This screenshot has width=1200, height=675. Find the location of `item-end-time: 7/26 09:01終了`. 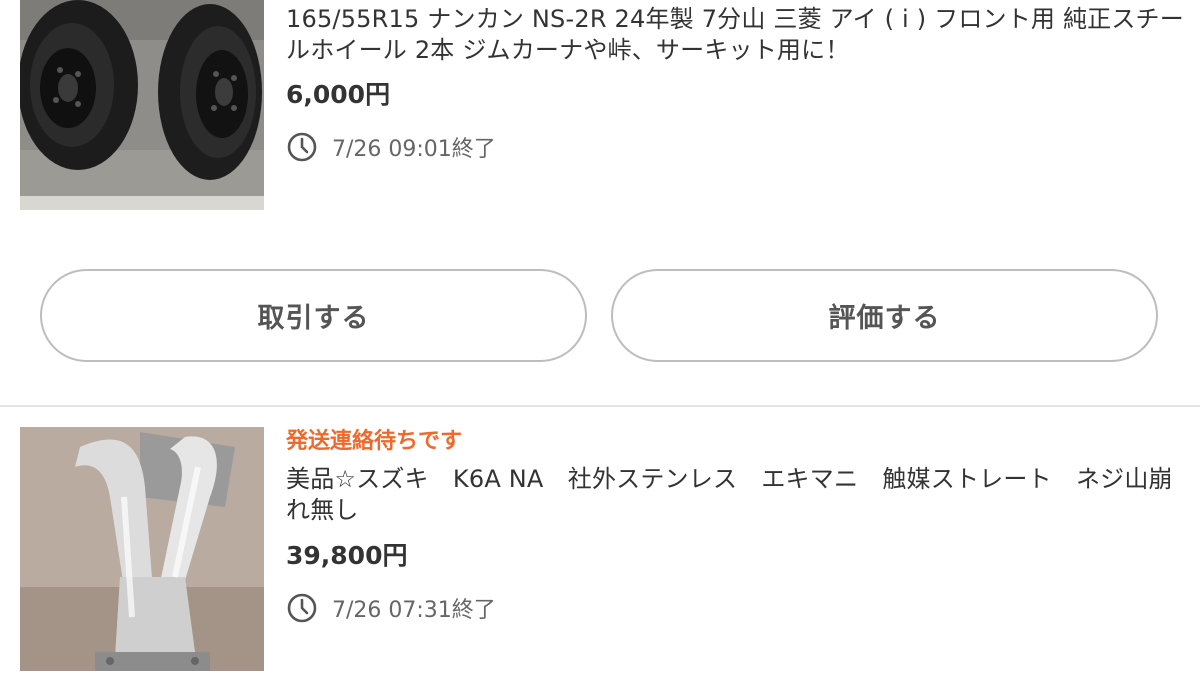

item-end-time: 7/26 09:01終了 is located at coordinates (391, 147).